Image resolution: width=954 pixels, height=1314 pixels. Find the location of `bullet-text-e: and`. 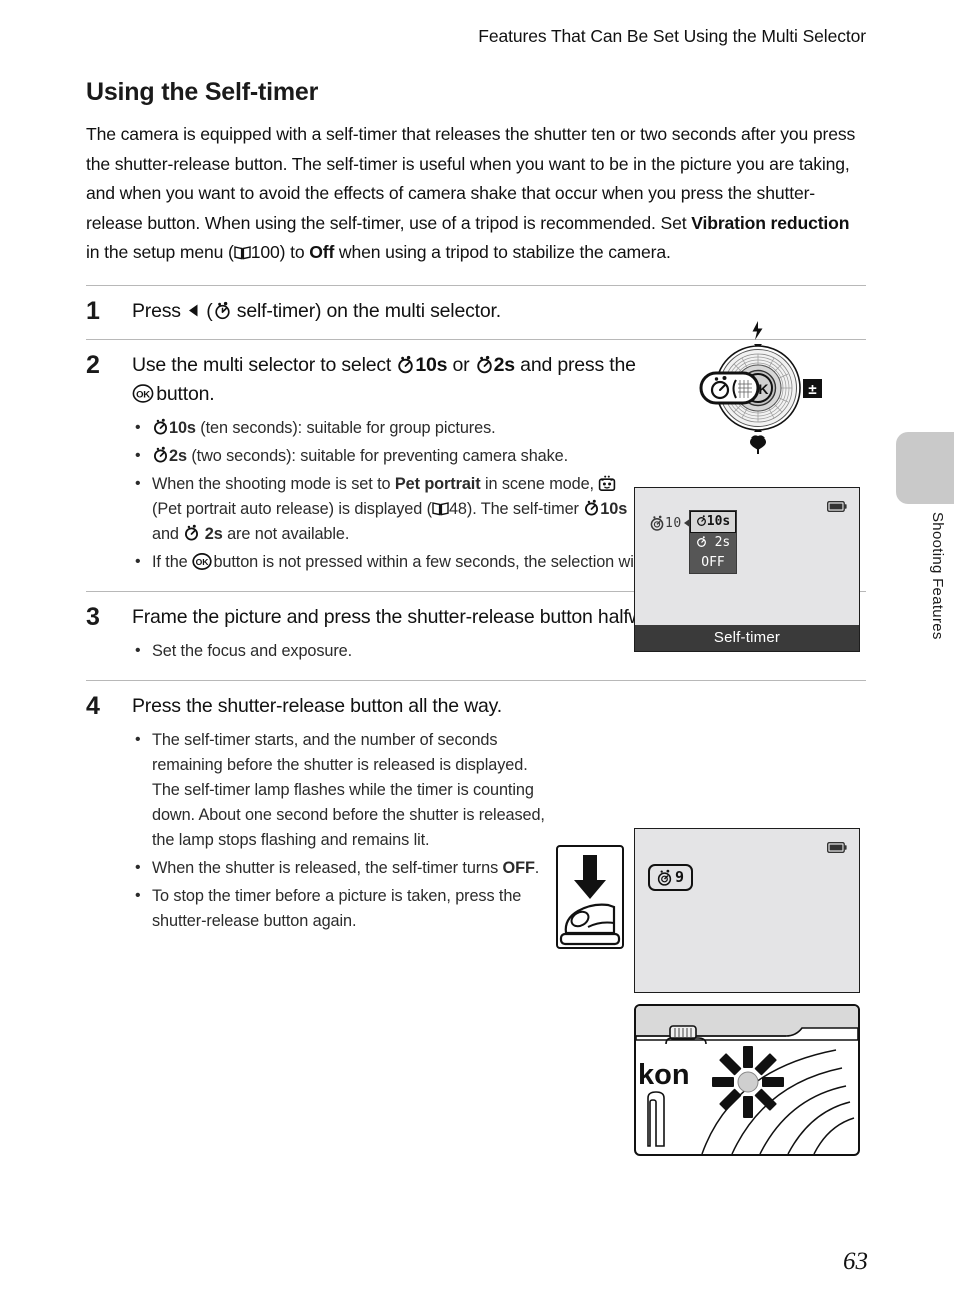

bullet-text-e: and is located at coordinates (168, 533).